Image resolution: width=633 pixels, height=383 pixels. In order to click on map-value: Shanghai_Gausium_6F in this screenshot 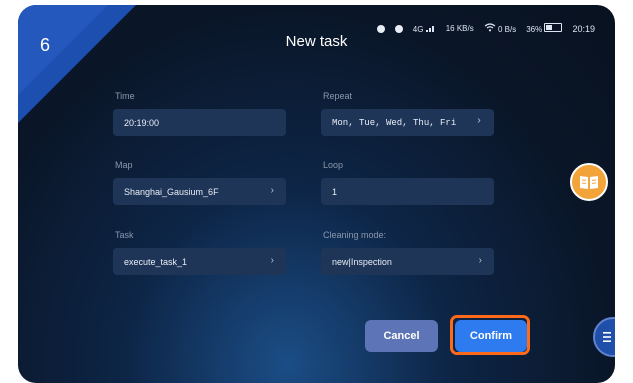, I will do `click(171, 191)`.